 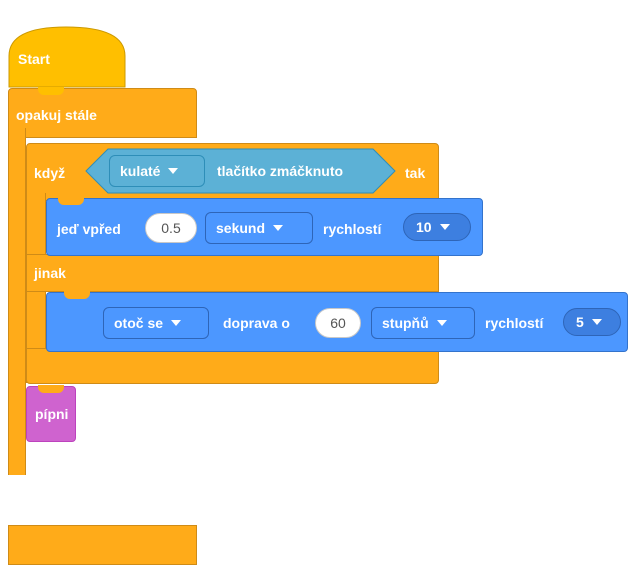 I want to click on turn-block: otoč se doprava o 60 stupňů rychlostí 5, so click(x=337, y=322).